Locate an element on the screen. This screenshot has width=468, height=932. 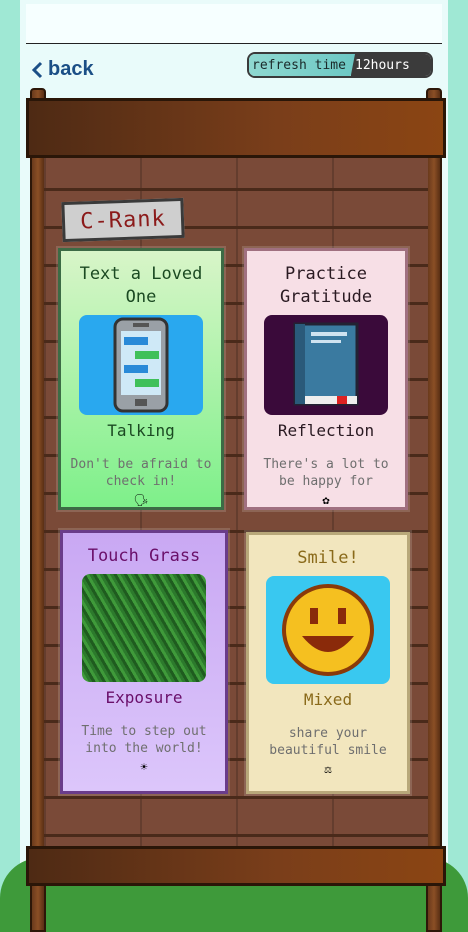
card-title: Smile! is located at coordinates (328, 558).